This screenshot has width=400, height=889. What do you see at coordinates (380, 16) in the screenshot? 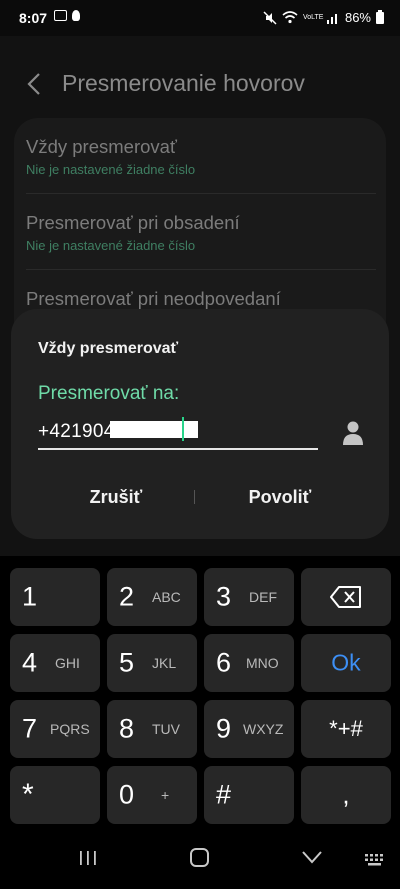
I see `battery-icon` at bounding box center [380, 16].